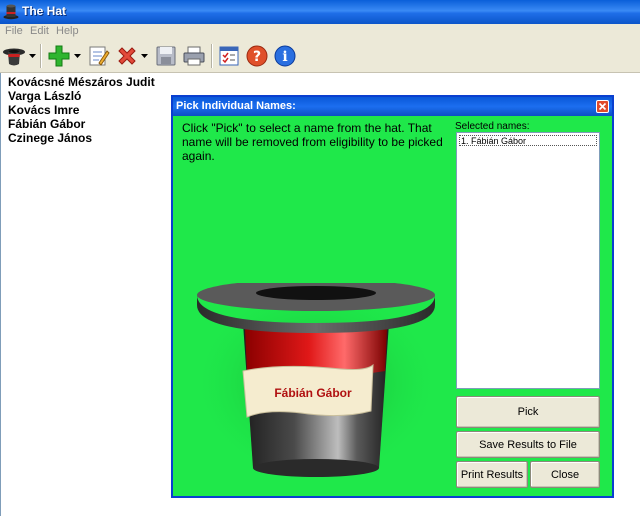  Describe the element at coordinates (81, 82) in the screenshot. I see `list-item: Kovácsné Mészáros Judit` at that location.